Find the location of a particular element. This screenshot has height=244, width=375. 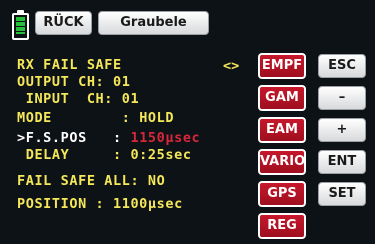

position-row: POSITION : 1100µsec is located at coordinates (100, 204).